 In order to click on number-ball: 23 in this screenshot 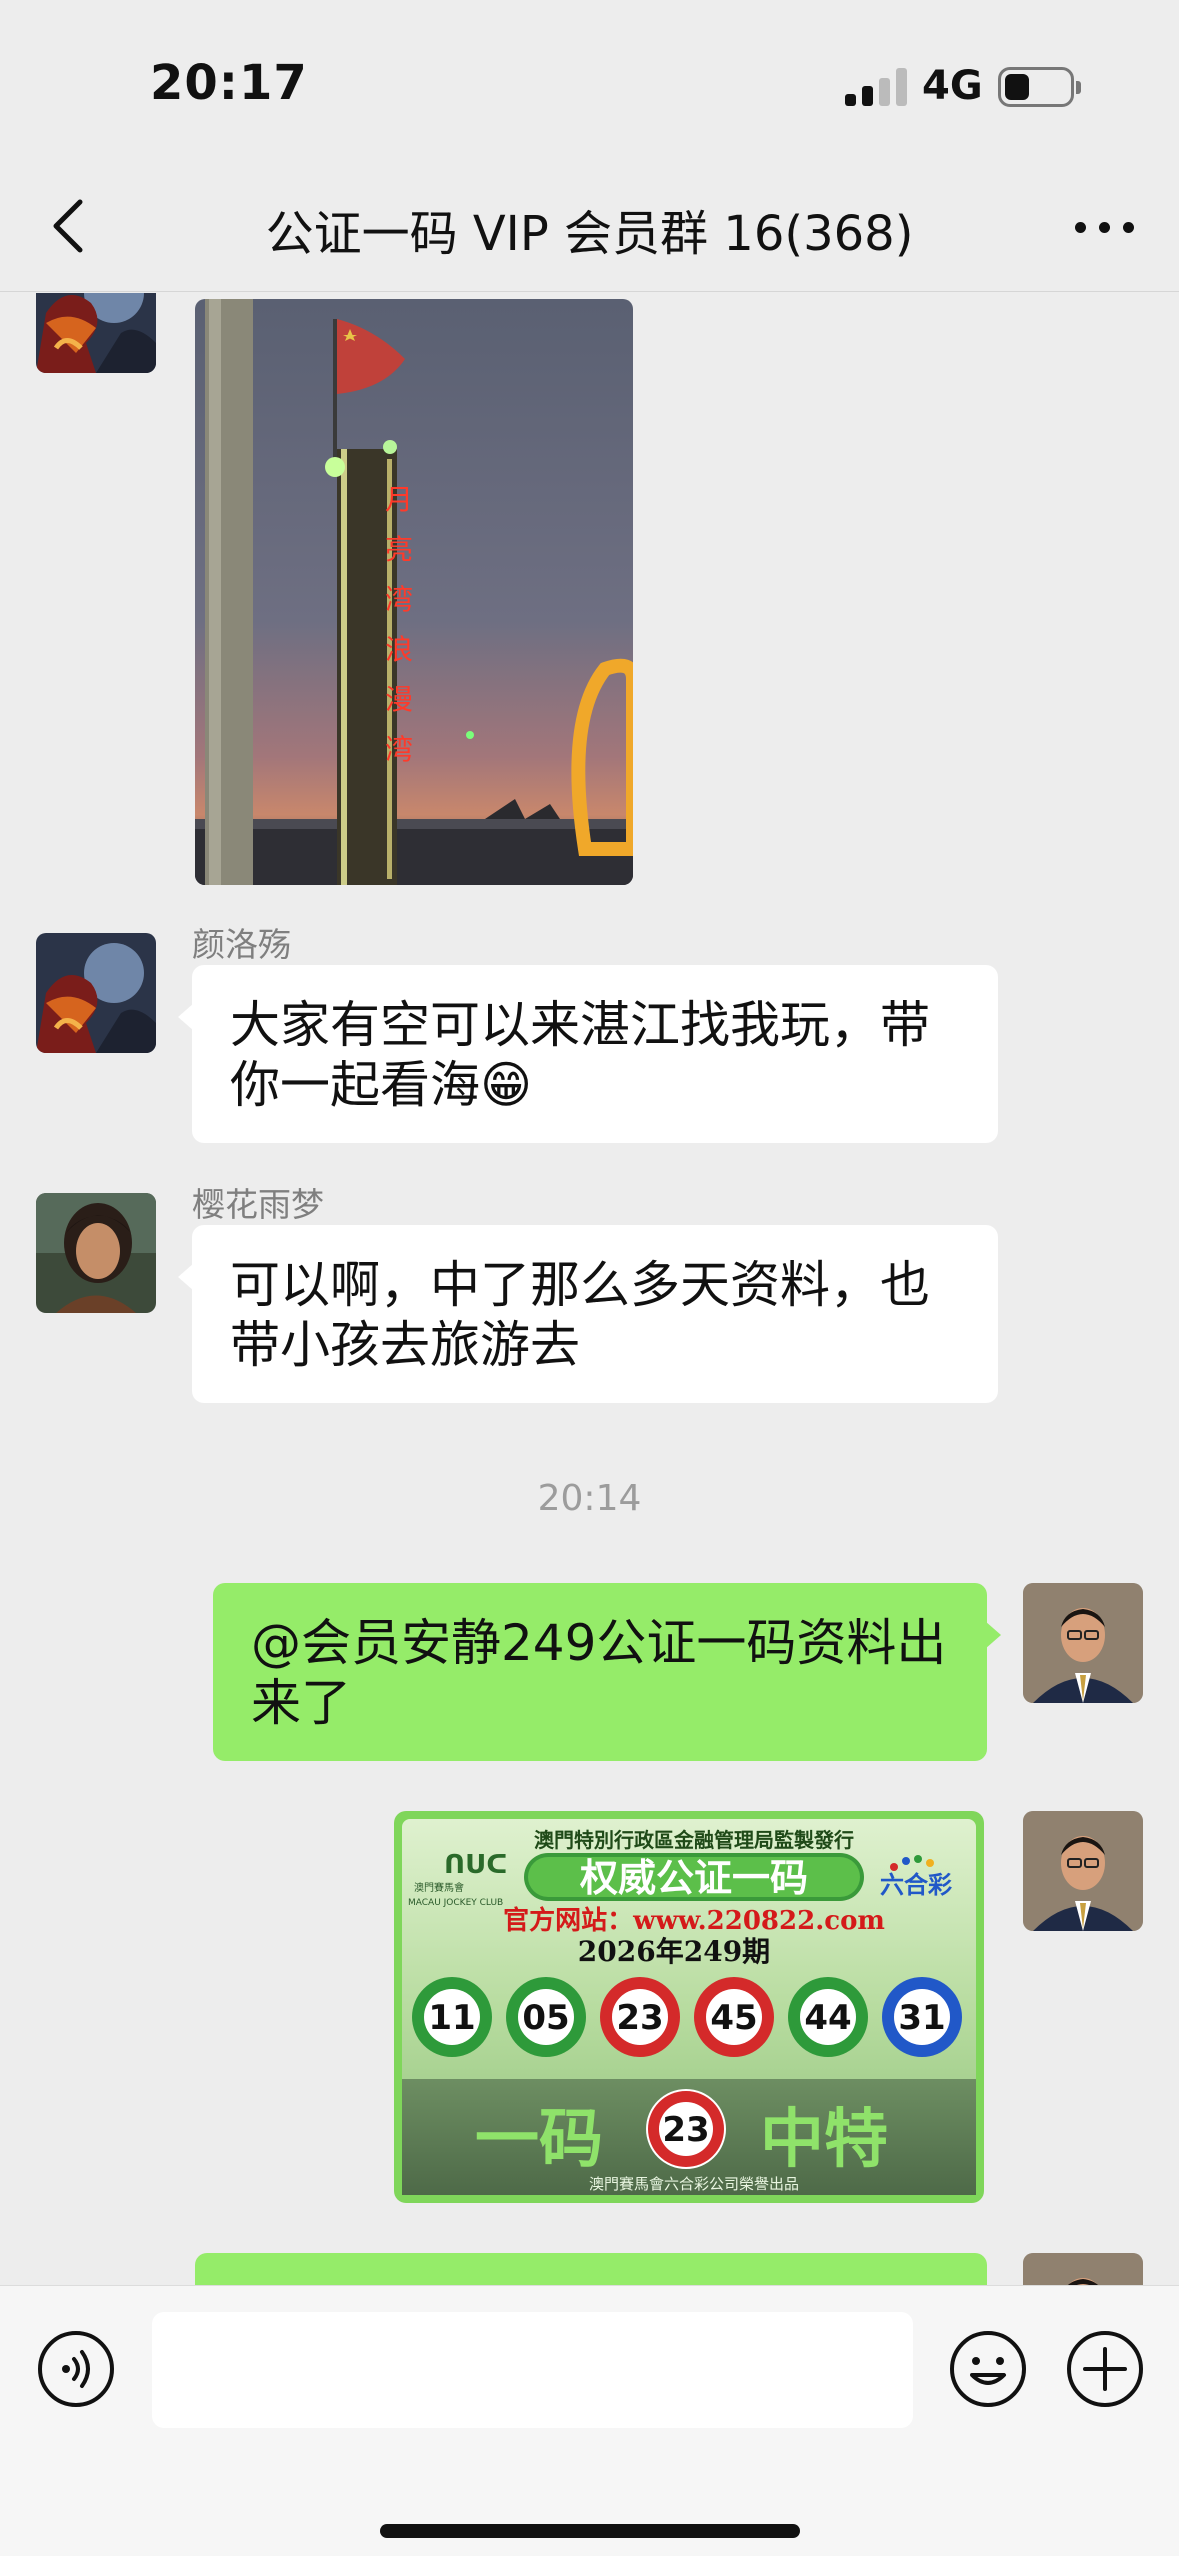, I will do `click(640, 2017)`.